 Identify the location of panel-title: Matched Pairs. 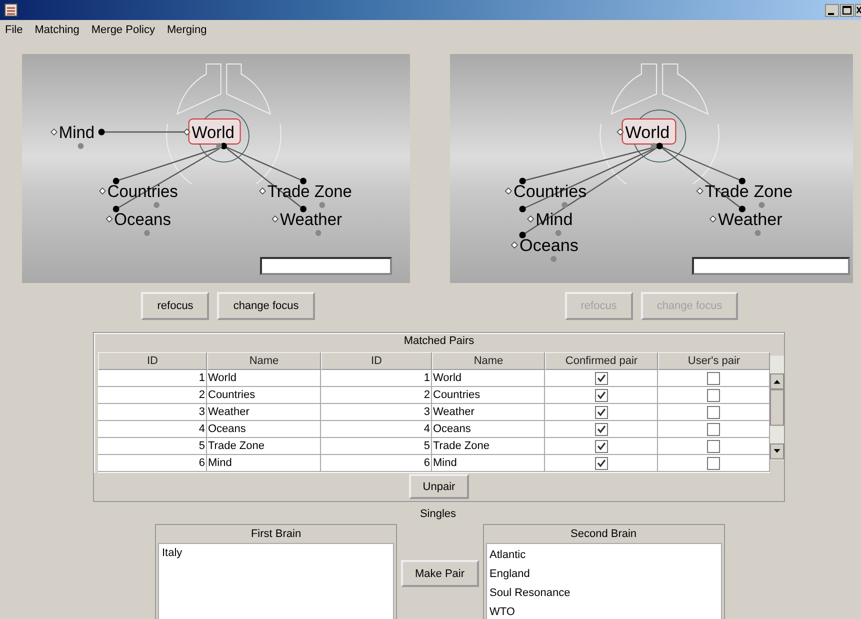
(439, 341).